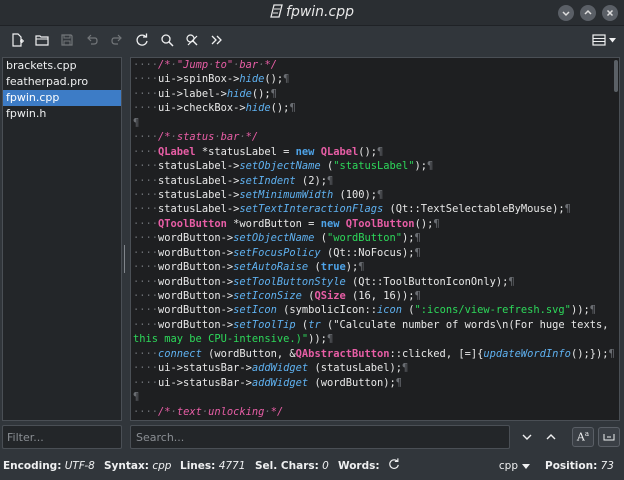  I want to click on code-line: ····ui->checkBox->hide();¶, so click(374, 108).